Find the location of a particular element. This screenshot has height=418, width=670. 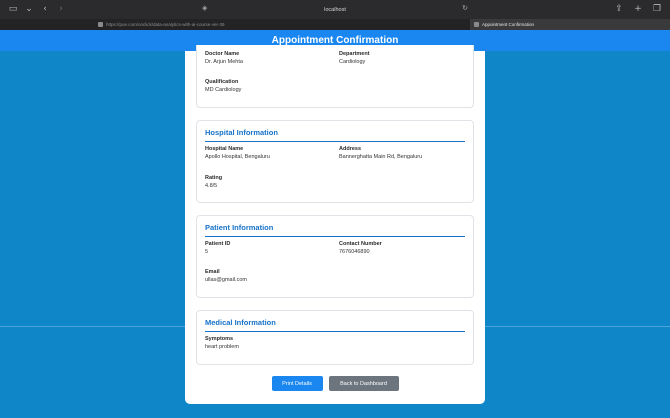

field-value: heart problem is located at coordinates (222, 347).